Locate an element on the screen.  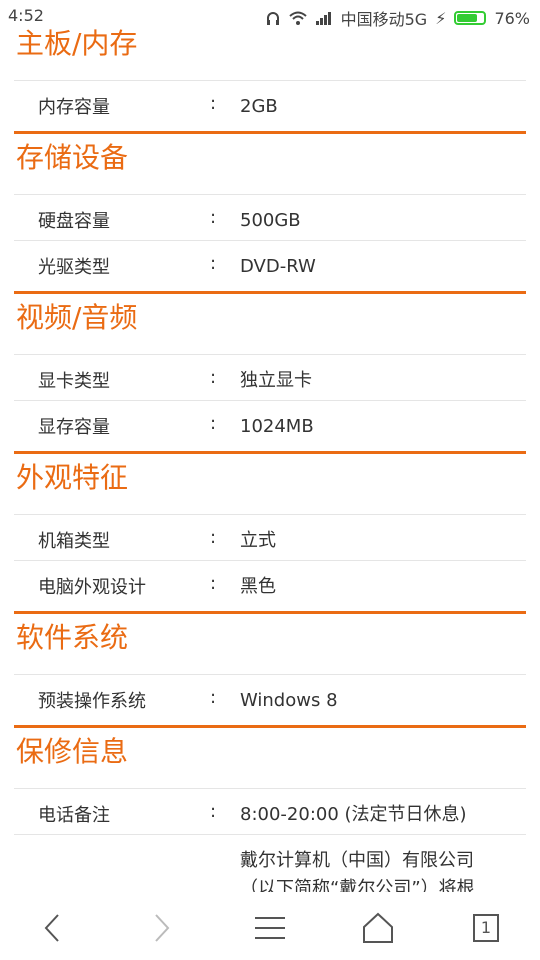
spec-label: 电脑外观设计 is located at coordinates (92, 587).